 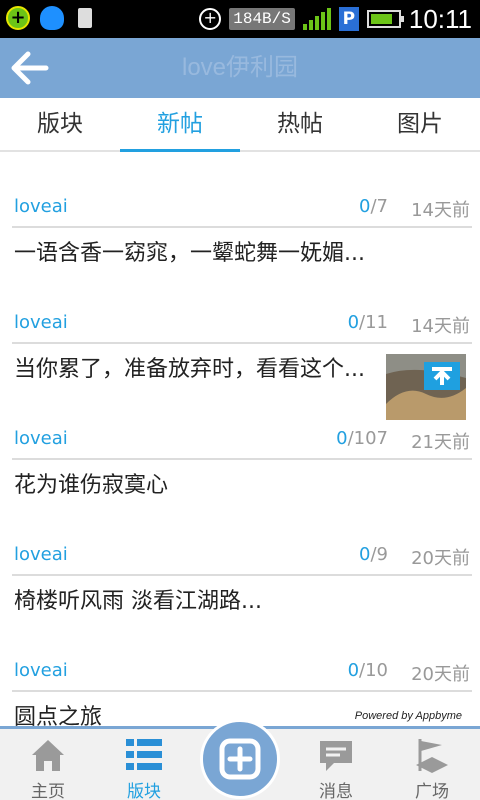 I want to click on post-counts: 0/107, so click(x=362, y=438).